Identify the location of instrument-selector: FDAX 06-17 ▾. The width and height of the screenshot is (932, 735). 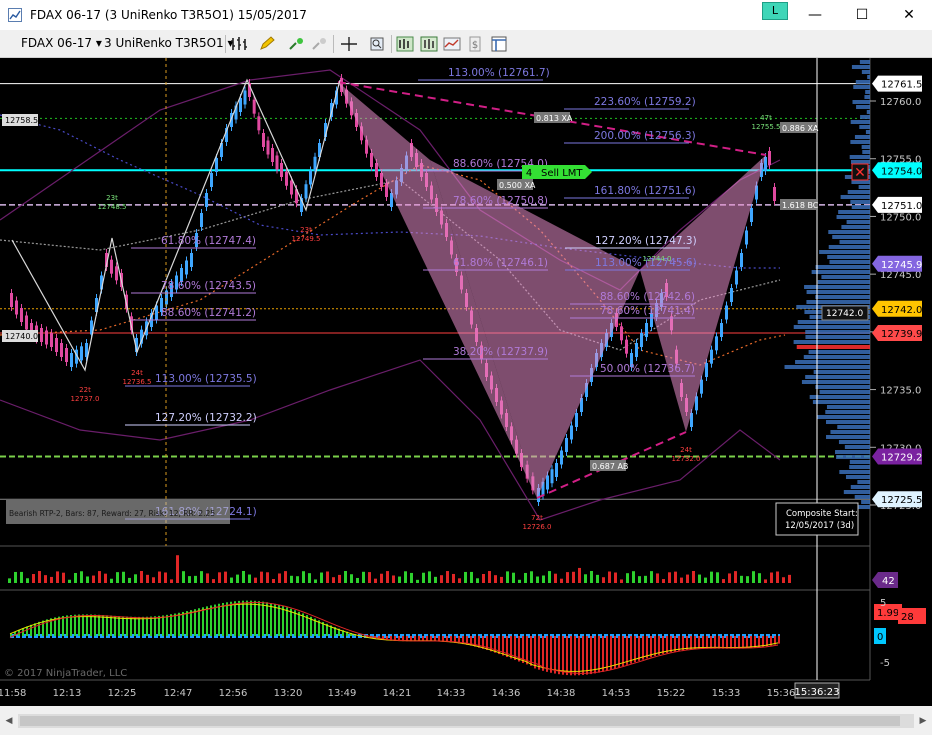
(61, 43).